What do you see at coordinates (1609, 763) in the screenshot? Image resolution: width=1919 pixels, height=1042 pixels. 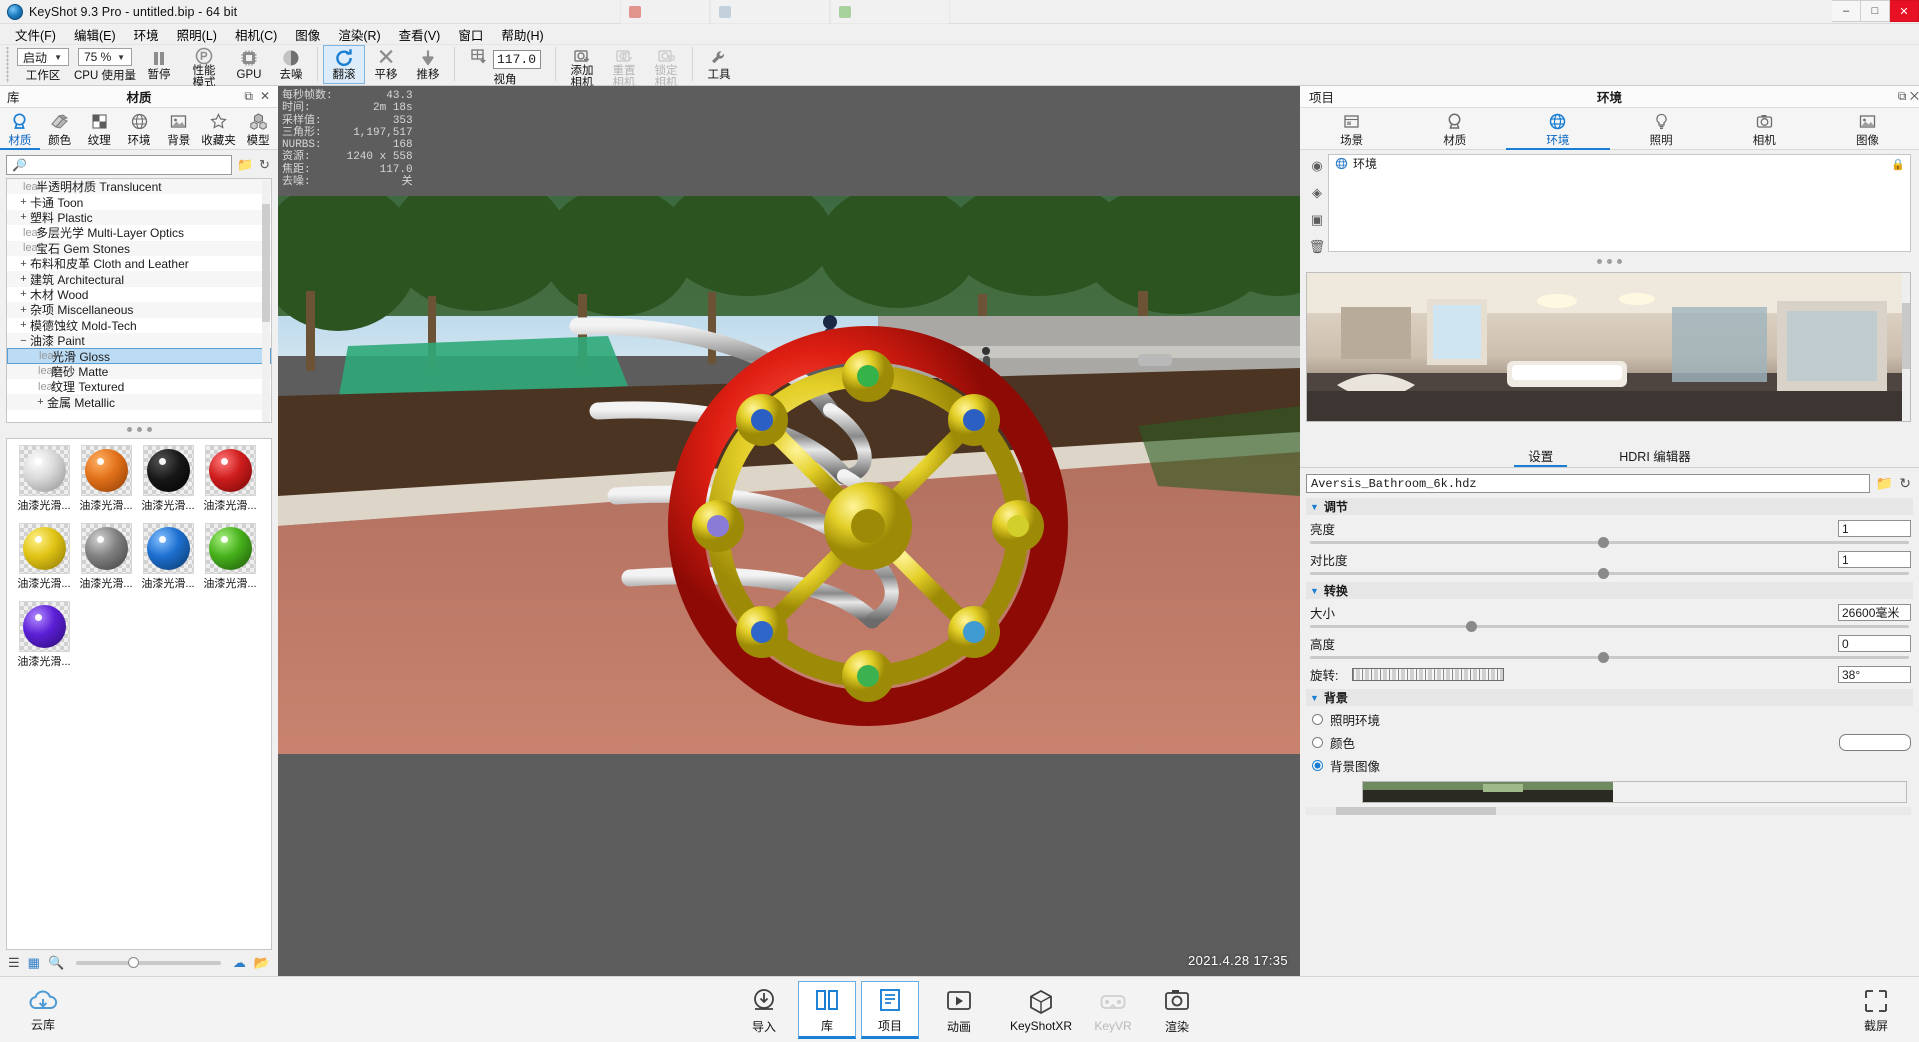 I see `background-option-image: 背景图像` at bounding box center [1609, 763].